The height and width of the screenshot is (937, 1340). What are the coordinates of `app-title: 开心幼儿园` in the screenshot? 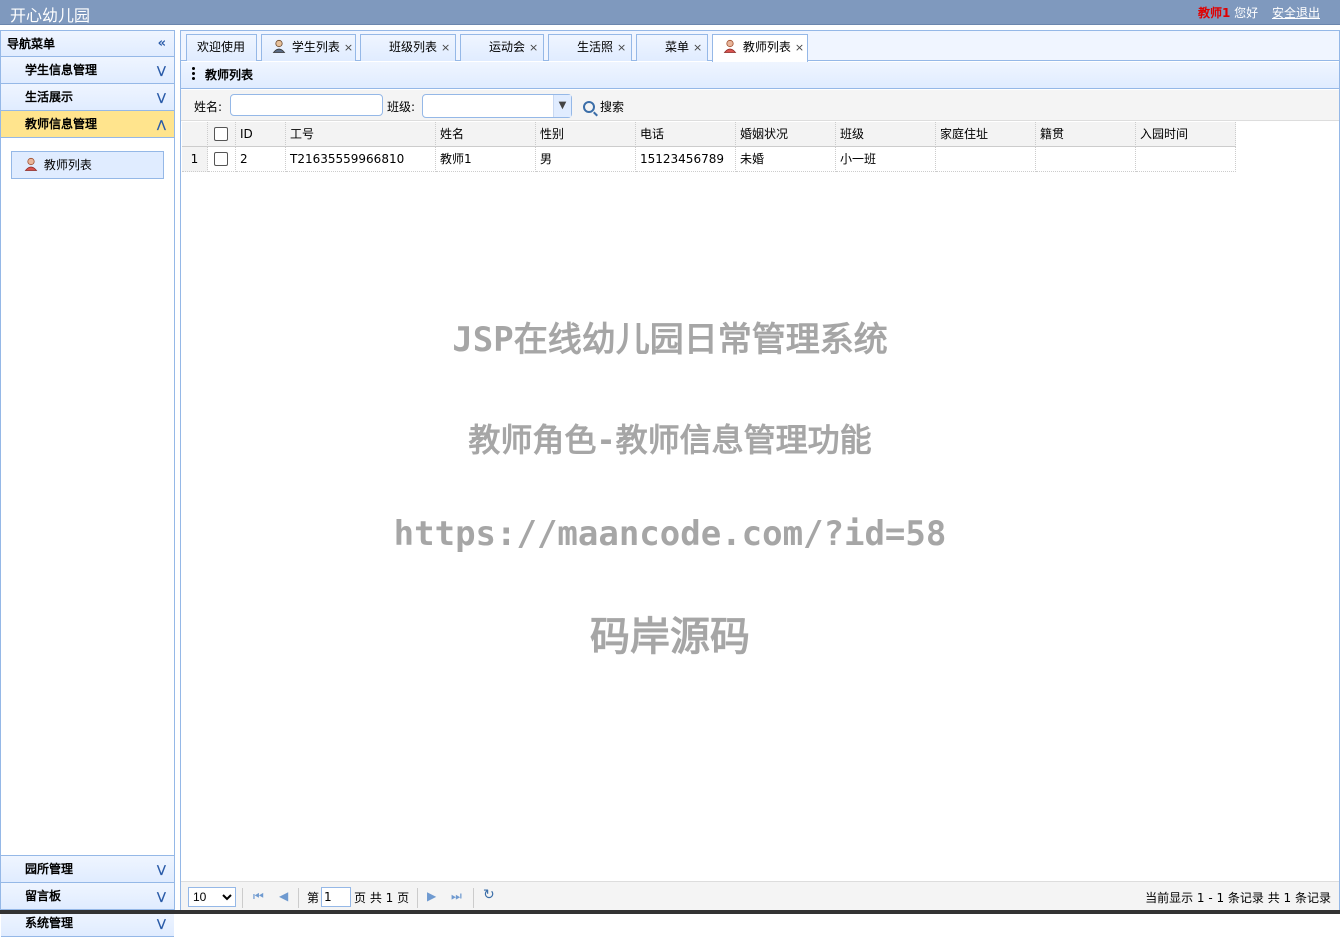 It's located at (50, 15).